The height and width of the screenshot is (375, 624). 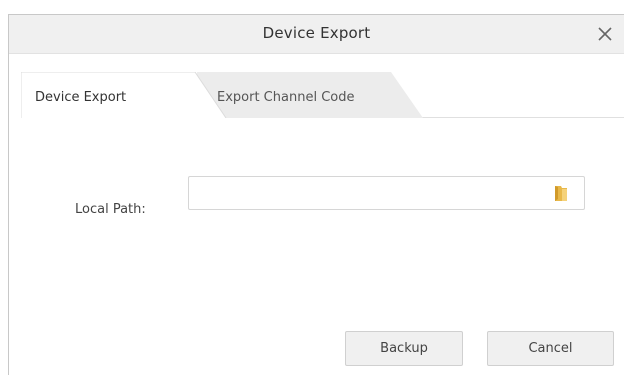 What do you see at coordinates (386, 193) in the screenshot?
I see `local-path-input` at bounding box center [386, 193].